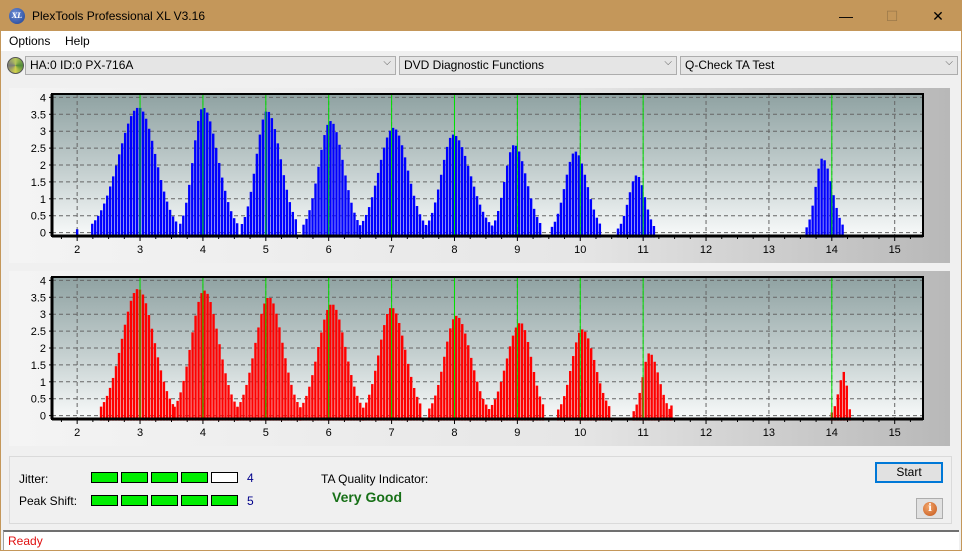 This screenshot has width=962, height=551. Describe the element at coordinates (118, 16) in the screenshot. I see `window-title: PlexTools Professional XL V3.16` at that location.